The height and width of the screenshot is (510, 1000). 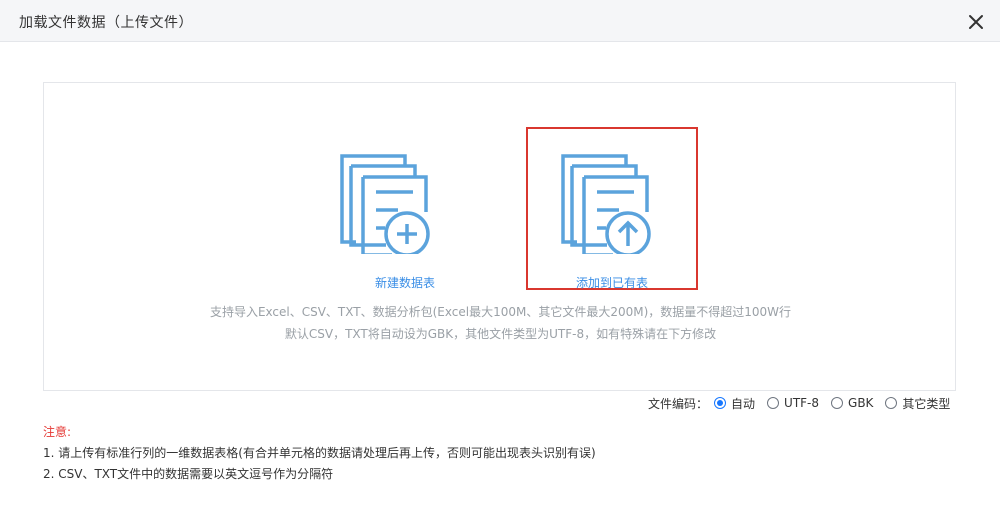 I want to click on file-encoding-group: 文件编码： 自动 UTF-8 GBK 其它类型, so click(x=799, y=403).